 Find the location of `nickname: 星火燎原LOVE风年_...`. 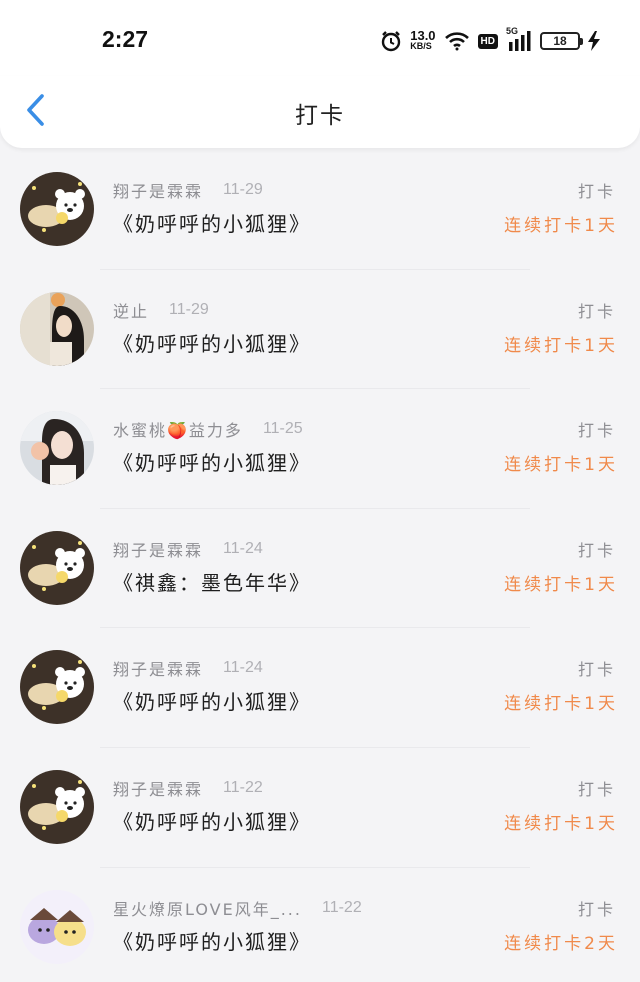

nickname: 星火燎原LOVE风年_... is located at coordinates (207, 908).